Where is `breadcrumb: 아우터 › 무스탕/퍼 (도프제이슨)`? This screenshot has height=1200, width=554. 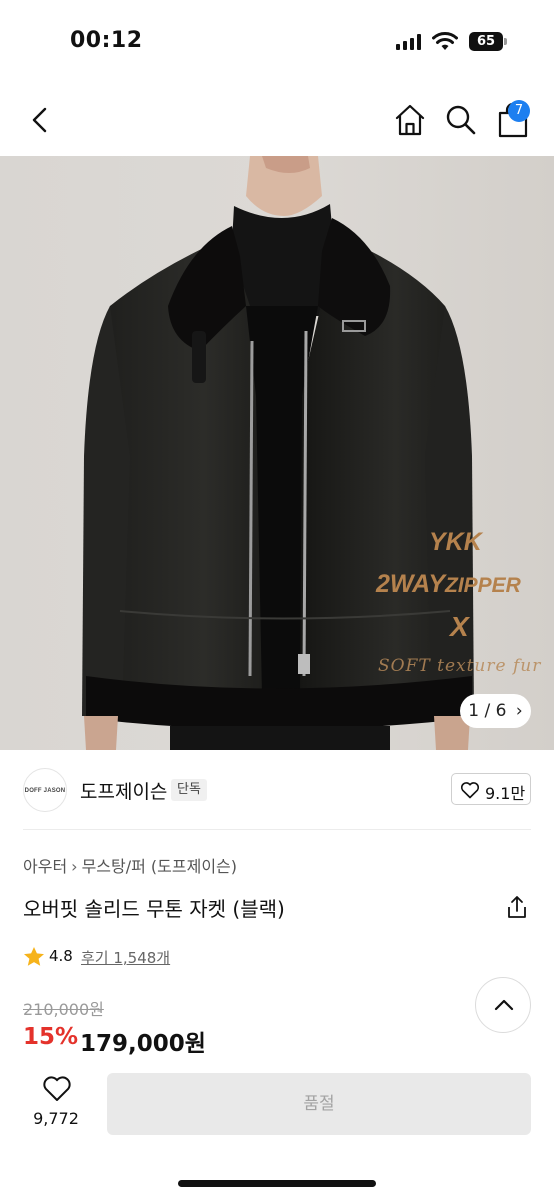
breadcrumb: 아우터 › 무스탕/퍼 (도프제이슨) is located at coordinates (130, 865).